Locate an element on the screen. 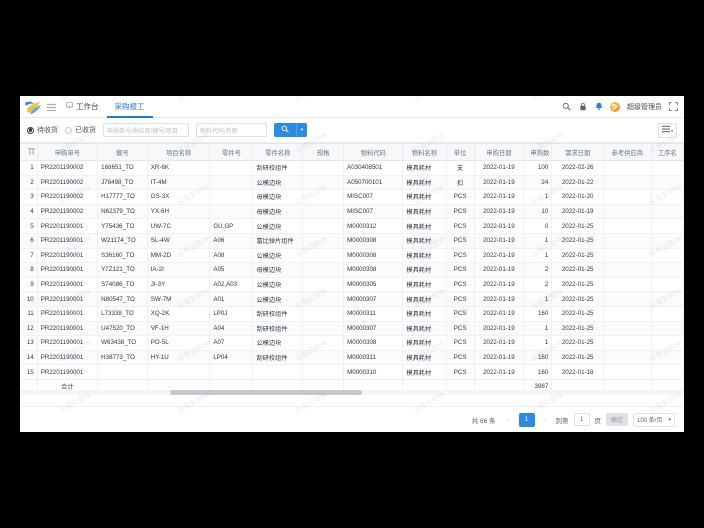  cell-material-code: M0000305 is located at coordinates (373, 285).